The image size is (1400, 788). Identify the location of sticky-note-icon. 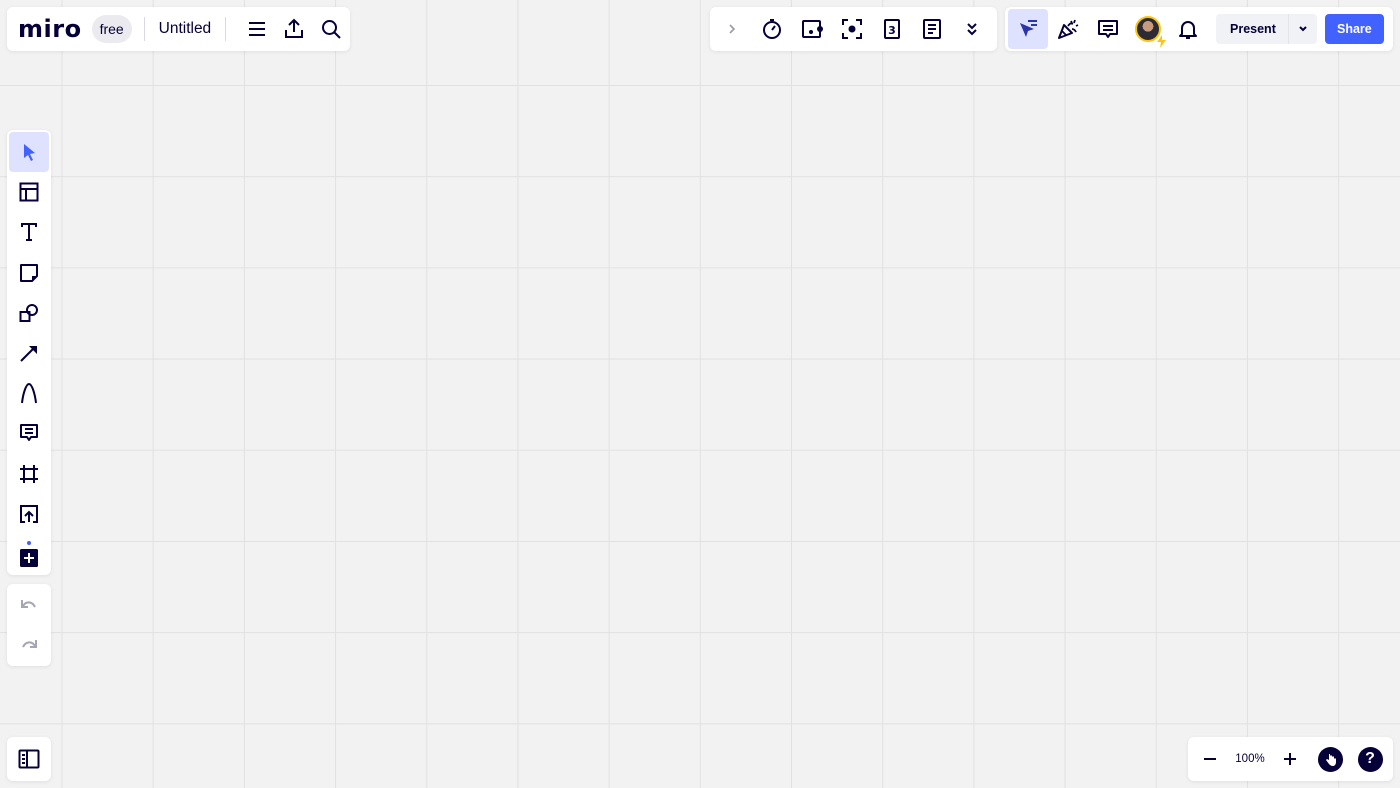
(29, 272).